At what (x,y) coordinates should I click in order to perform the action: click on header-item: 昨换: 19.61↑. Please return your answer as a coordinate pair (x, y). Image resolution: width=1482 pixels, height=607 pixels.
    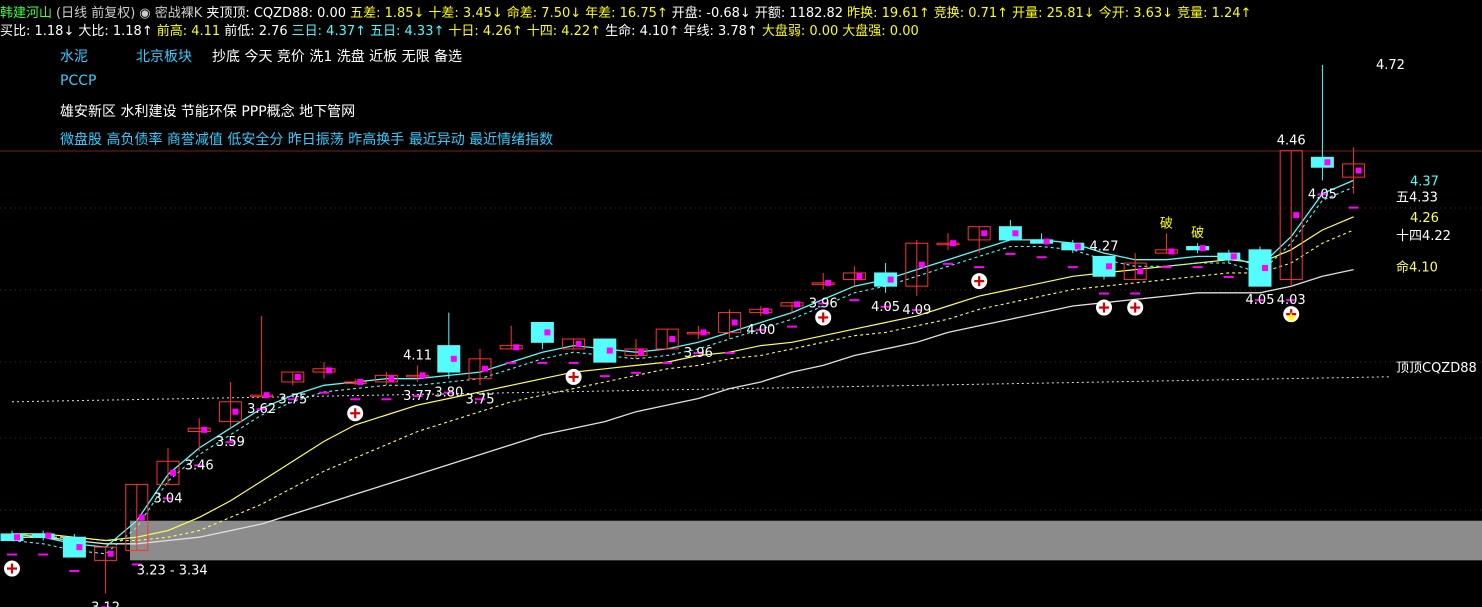
    Looking at the image, I should click on (888, 13).